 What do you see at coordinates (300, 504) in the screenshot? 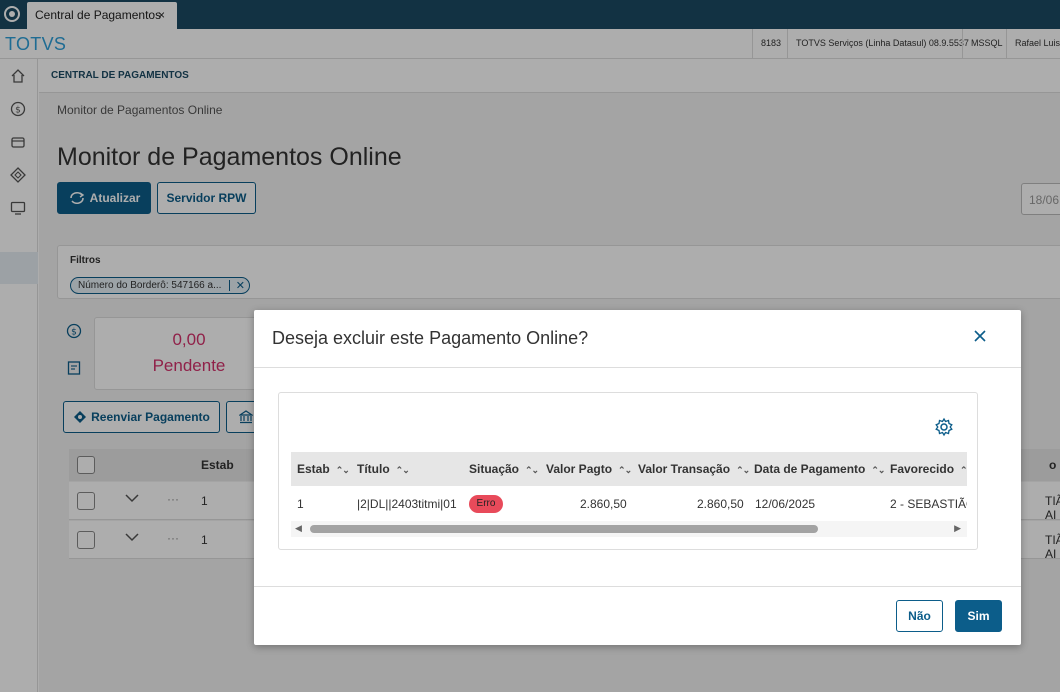
I see `grid-cell-estab: 1` at bounding box center [300, 504].